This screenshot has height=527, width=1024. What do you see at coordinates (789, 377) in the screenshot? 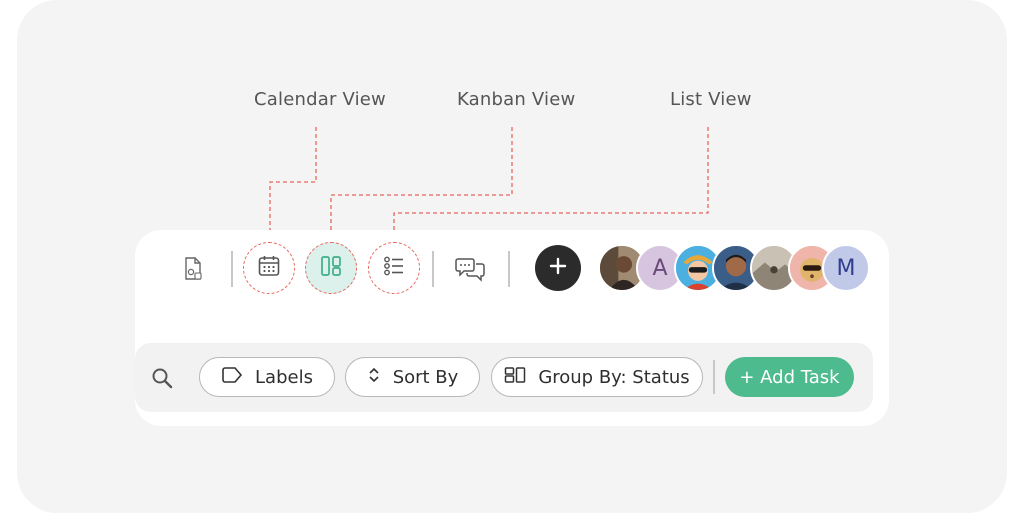
I see `add-task-button: + Add Task` at bounding box center [789, 377].